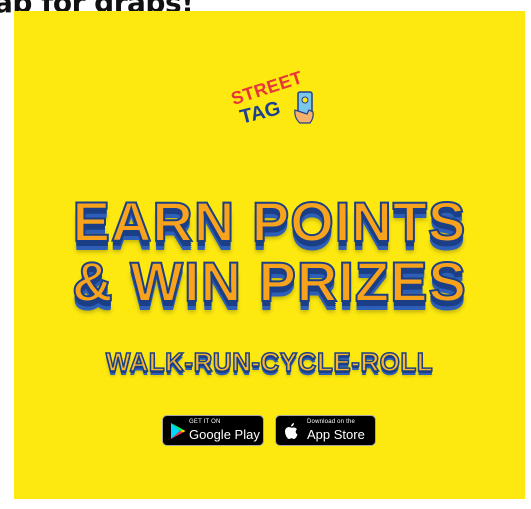 This screenshot has height=509, width=531. I want to click on google-play-badge: GET IT ON Google Play, so click(213, 430).